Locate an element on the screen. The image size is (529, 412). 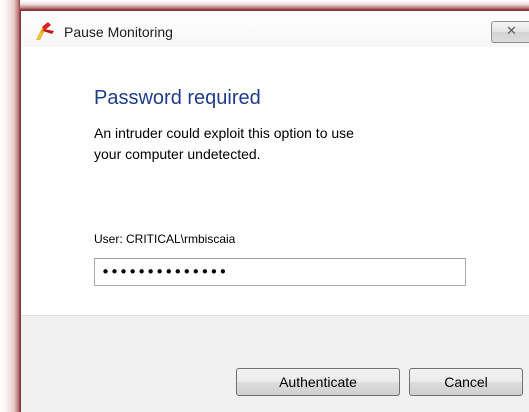
password-input is located at coordinates (280, 272).